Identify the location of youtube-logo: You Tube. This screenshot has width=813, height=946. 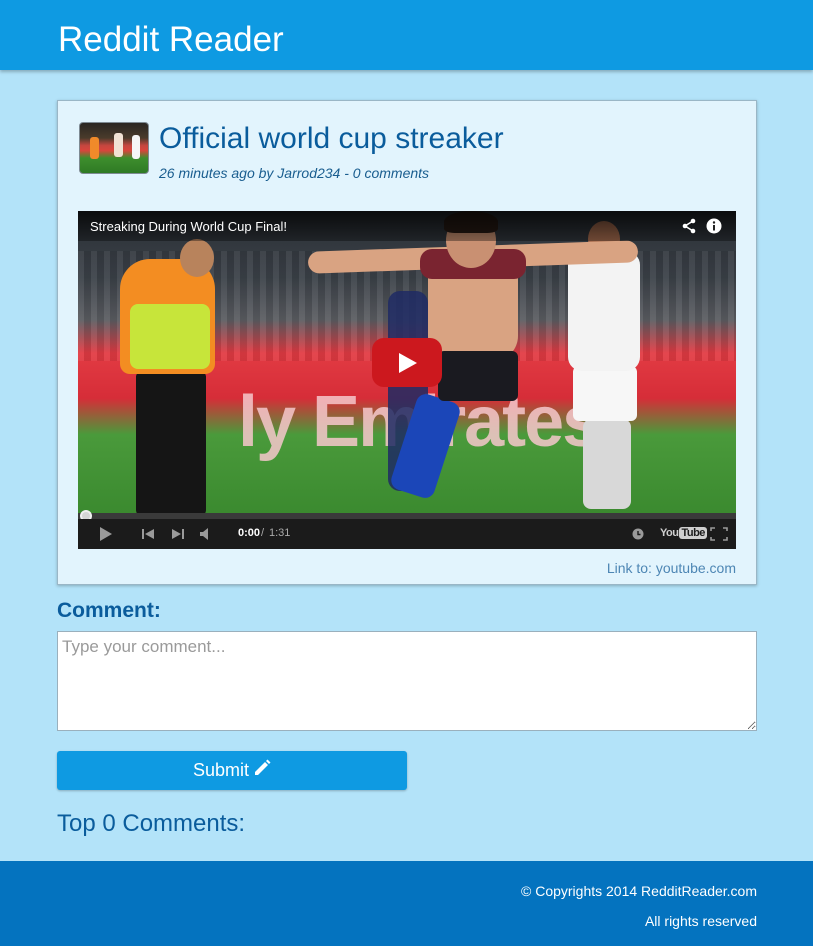
(683, 534).